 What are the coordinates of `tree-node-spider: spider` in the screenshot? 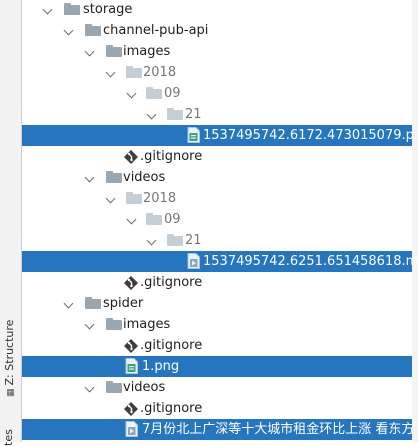 It's located at (217, 303).